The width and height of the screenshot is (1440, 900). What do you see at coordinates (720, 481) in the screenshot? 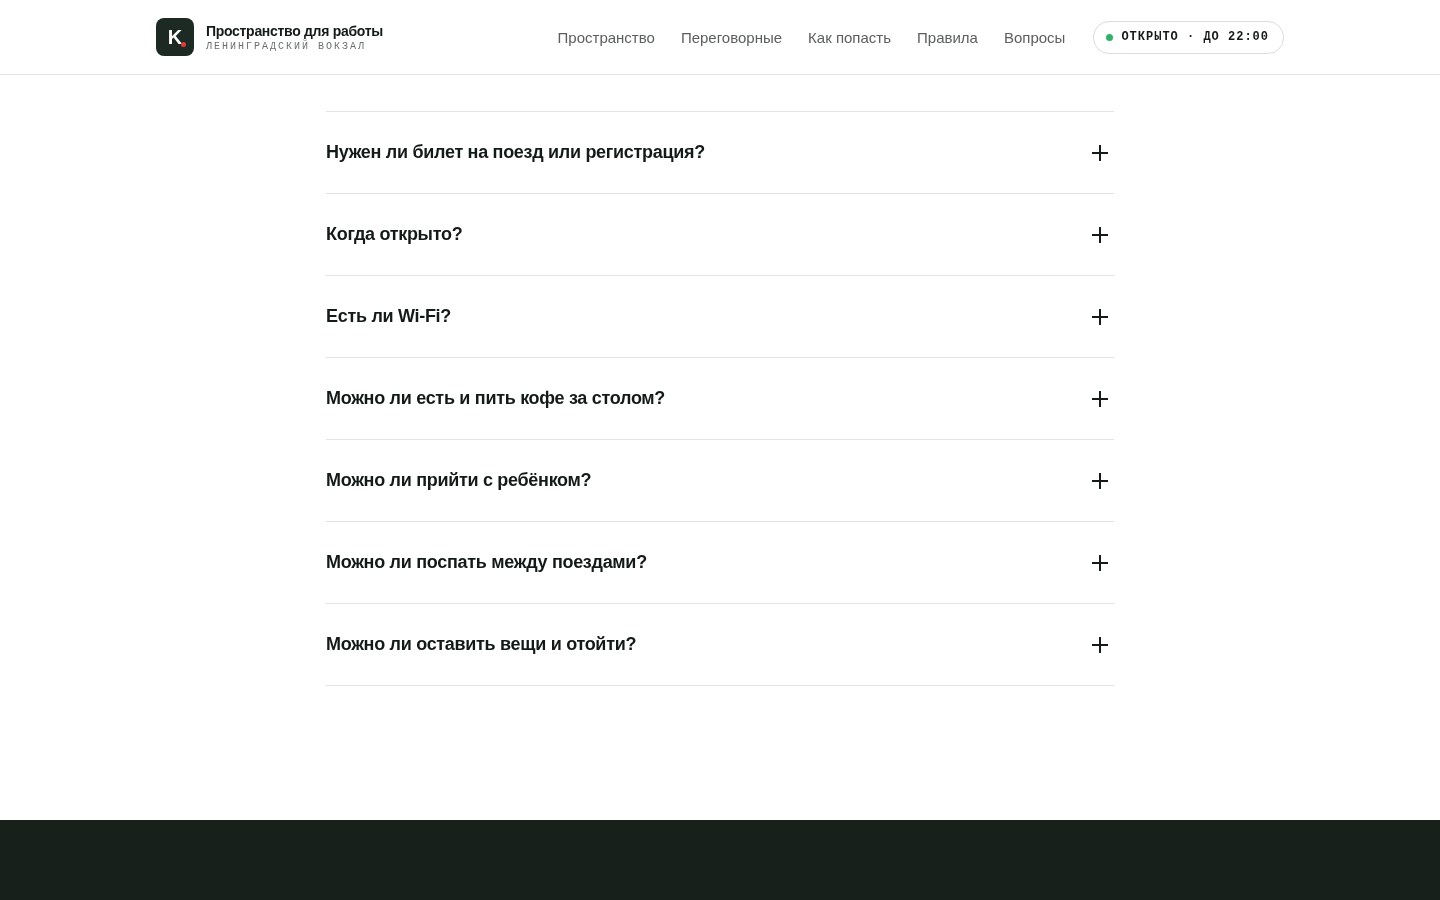
I see `faq-item: Можно ли прийти с ребёнком?` at bounding box center [720, 481].